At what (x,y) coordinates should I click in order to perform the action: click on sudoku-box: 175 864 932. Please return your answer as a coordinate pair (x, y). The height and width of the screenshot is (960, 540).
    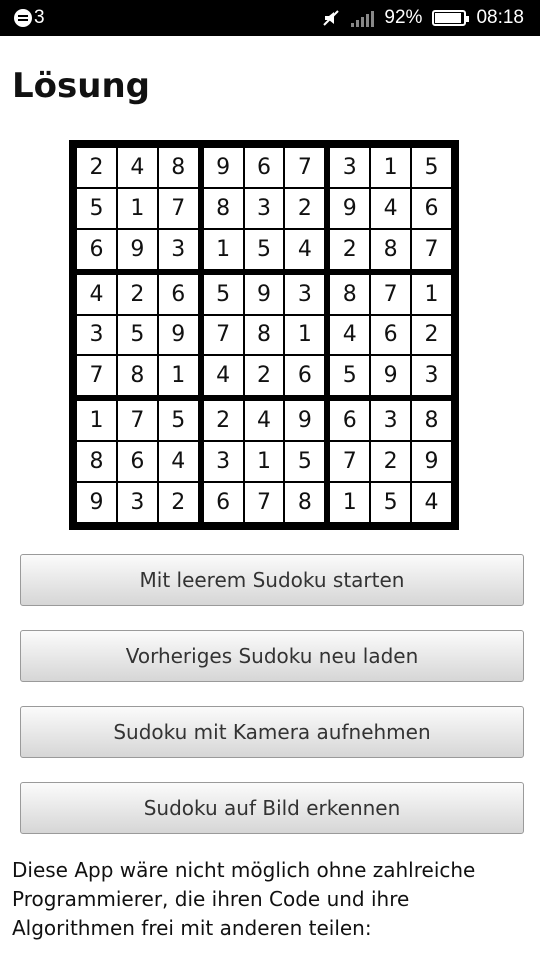
    Looking at the image, I should click on (137, 461).